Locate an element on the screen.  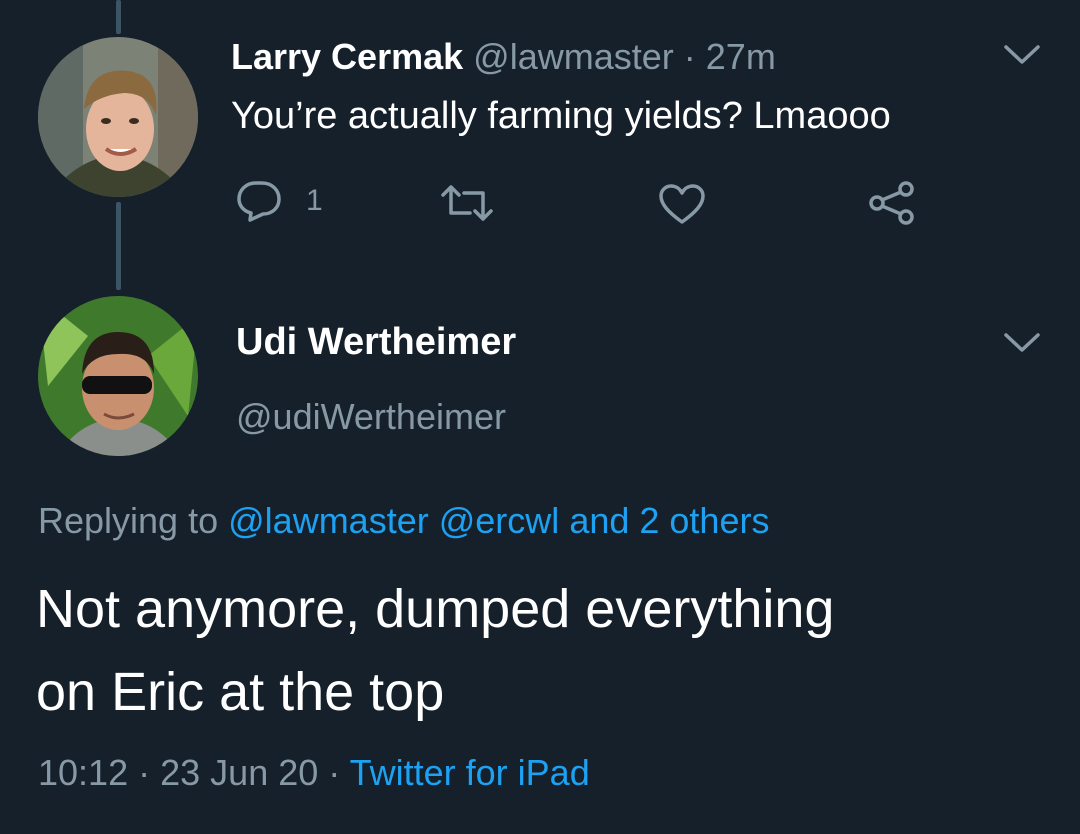
reply-meta: 10:12 · 23 Jun 20 · Twitter for iPad is located at coordinates (314, 773).